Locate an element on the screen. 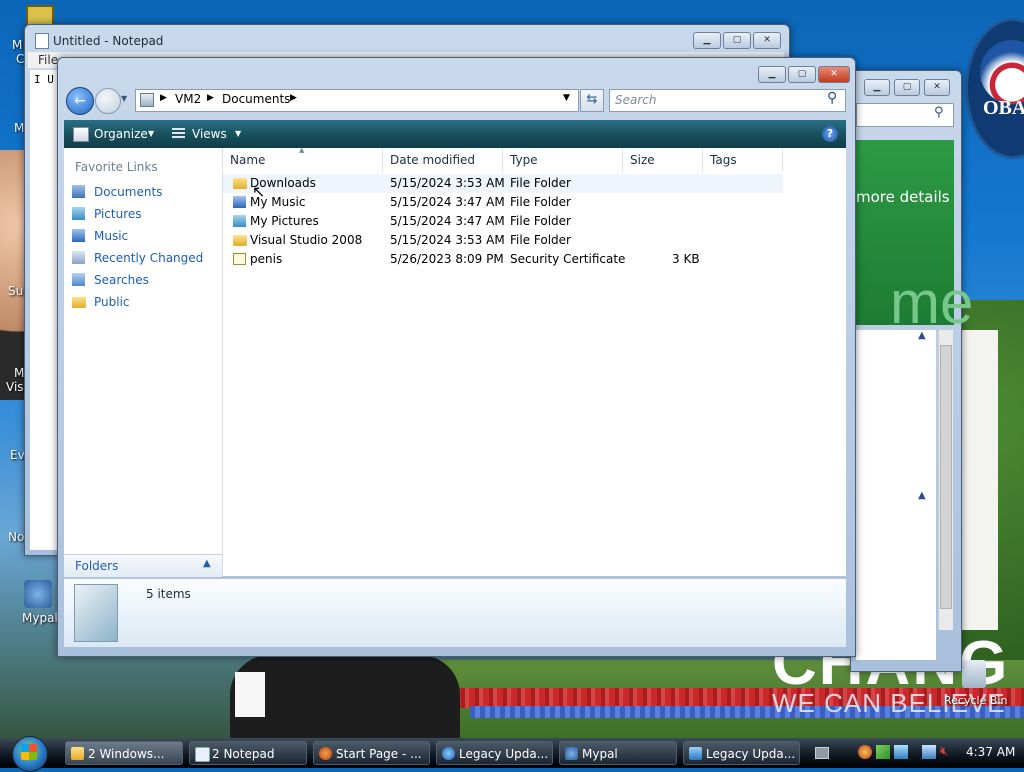 This screenshot has height=772, width=1024. taskbar-item-mypal: Mypal is located at coordinates (618, 753).